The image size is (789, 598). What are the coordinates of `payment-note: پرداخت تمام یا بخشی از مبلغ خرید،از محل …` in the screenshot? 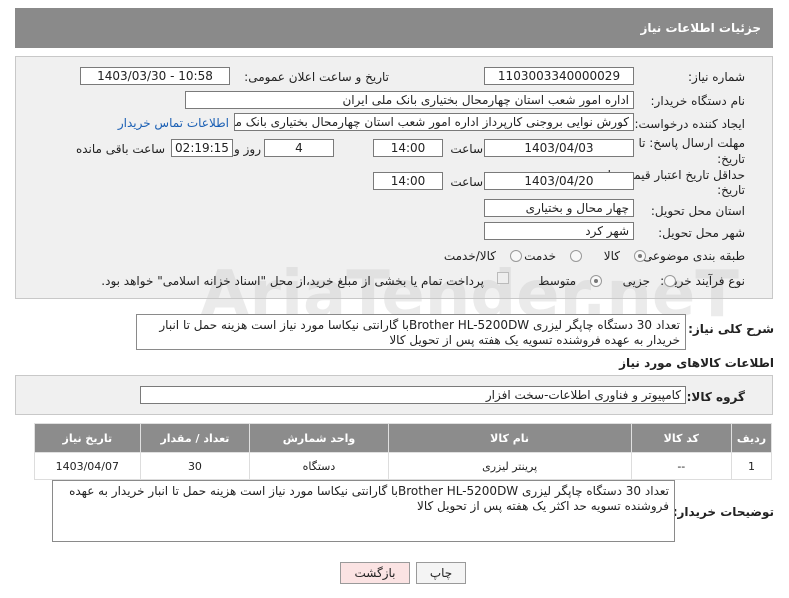 It's located at (292, 281).